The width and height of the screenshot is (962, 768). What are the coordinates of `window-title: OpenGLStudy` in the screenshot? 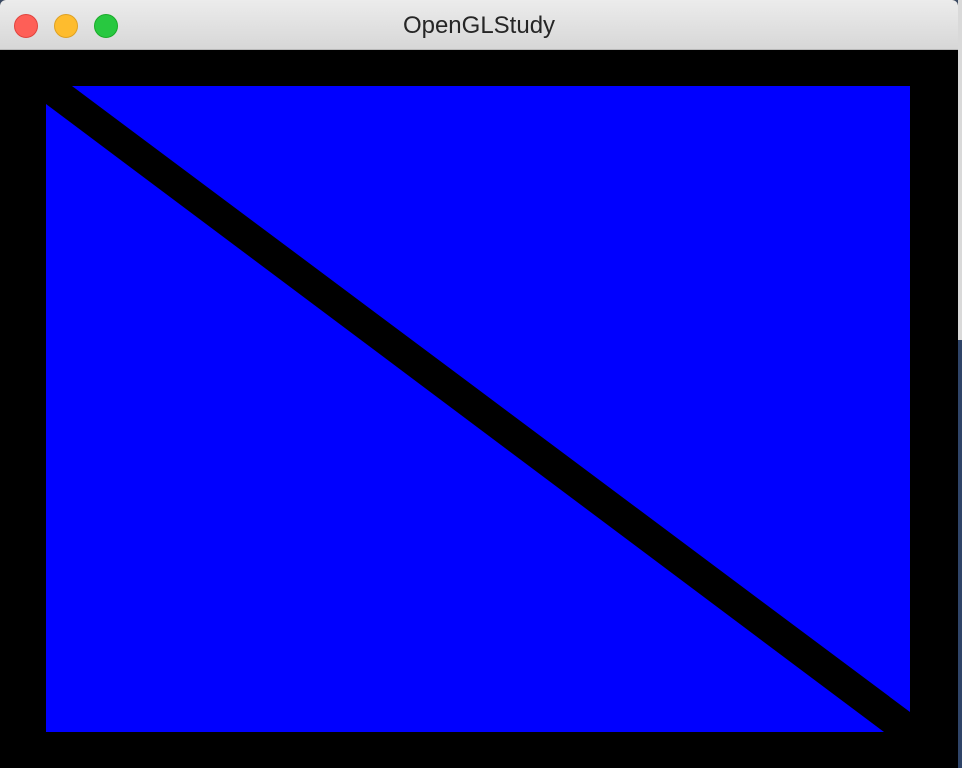 It's located at (479, 25).